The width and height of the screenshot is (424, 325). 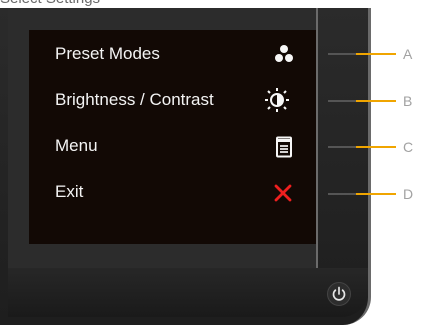 I want to click on hardware-button-b, so click(x=342, y=101).